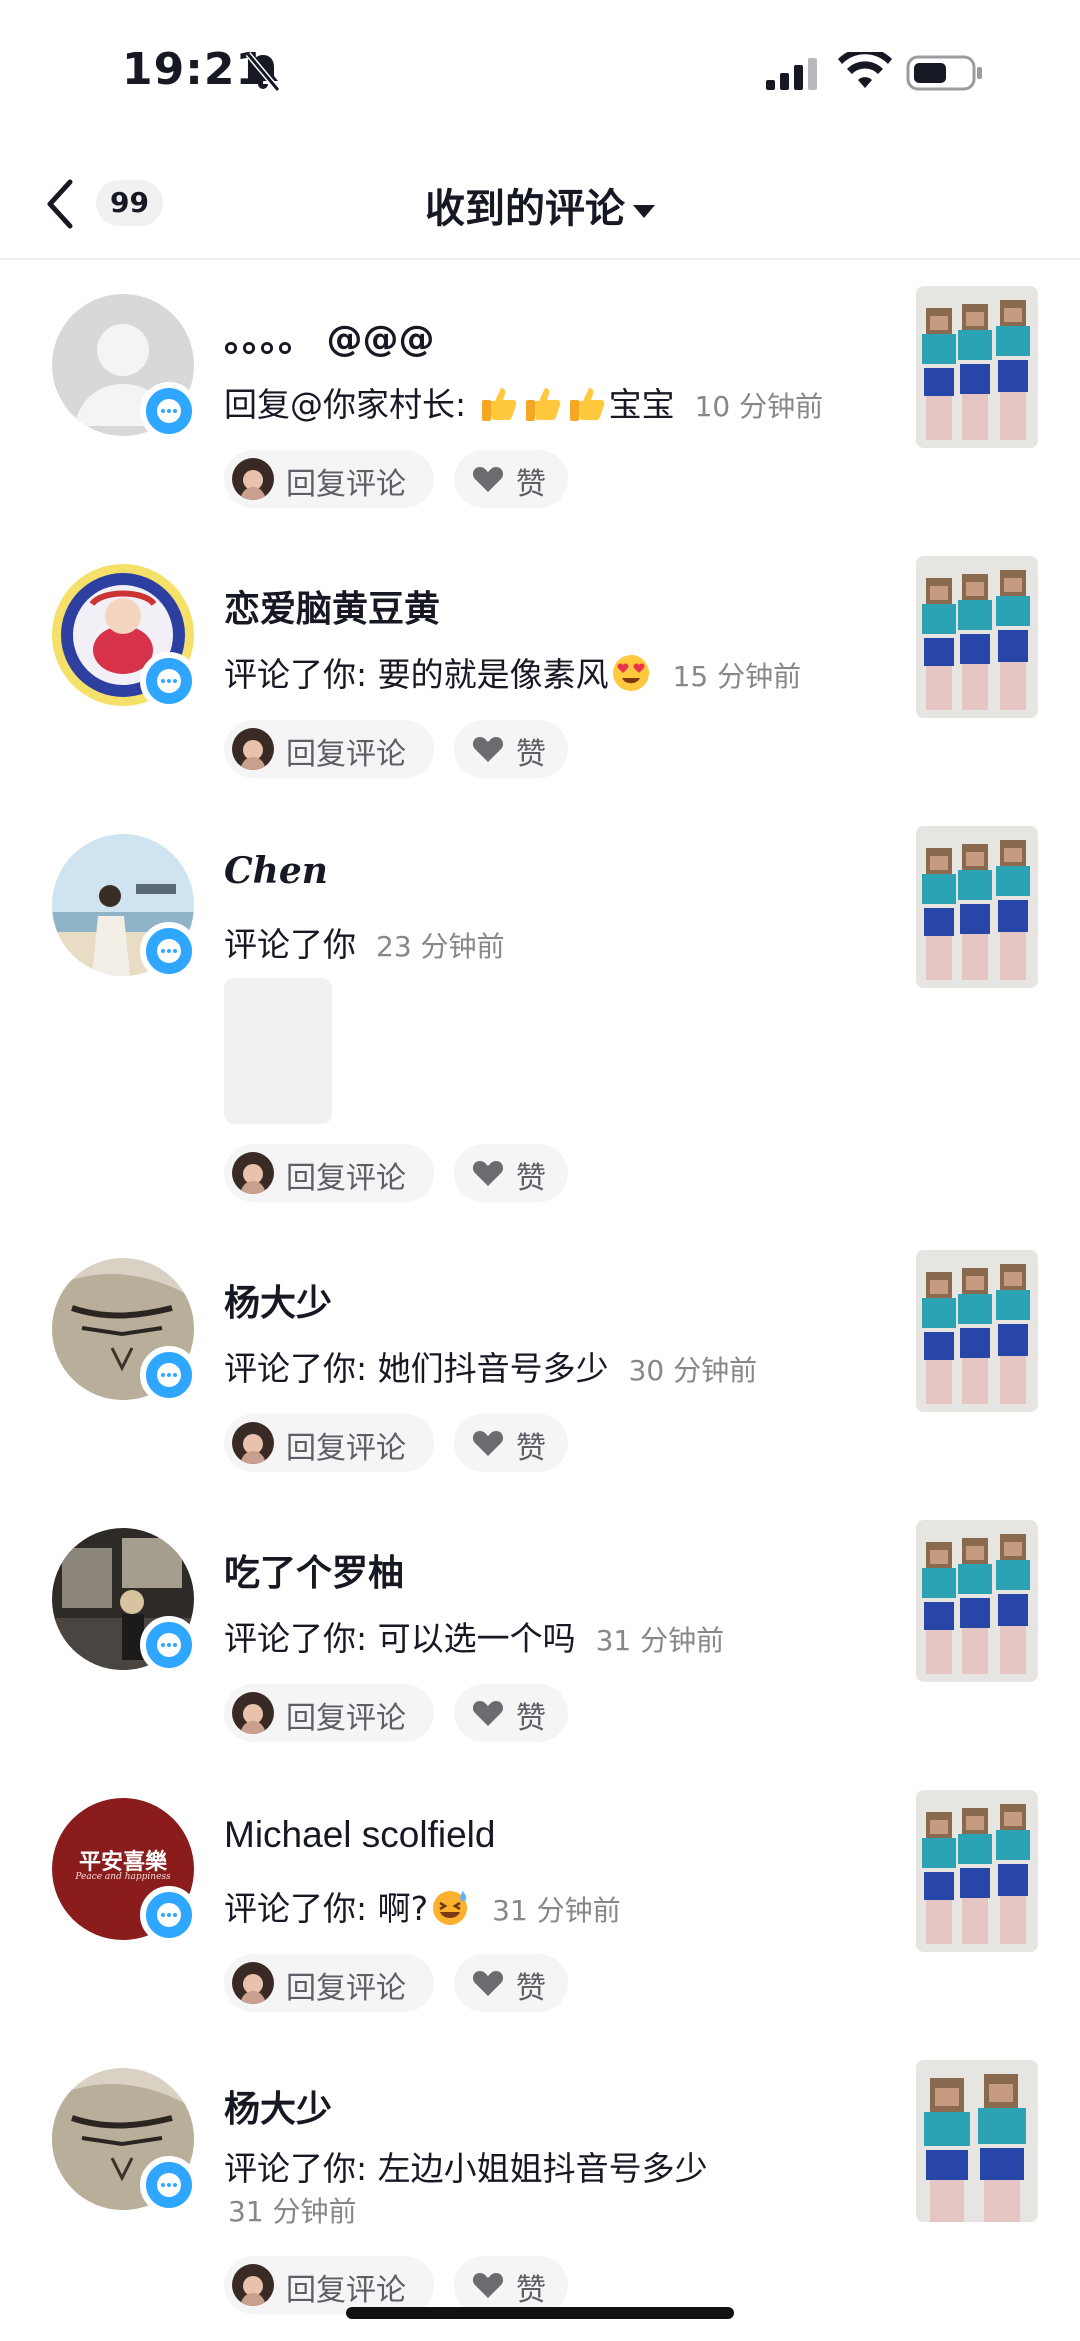 The height and width of the screenshot is (2341, 1080). Describe the element at coordinates (466, 2168) in the screenshot. I see `comment-text: 评论了你: 左边小姐姐抖音号多少` at that location.